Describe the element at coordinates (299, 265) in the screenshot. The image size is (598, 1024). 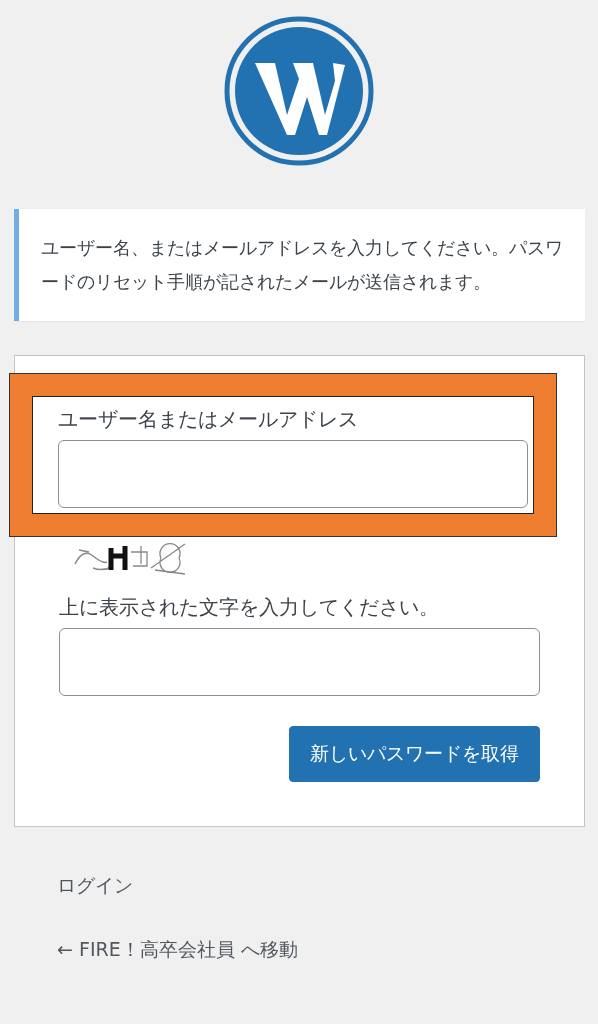
I see `notice-message: ユーザー名、またはメールアドレスを入力してください。パスワードのリセット手順が記されたメールが送信されます。` at that location.